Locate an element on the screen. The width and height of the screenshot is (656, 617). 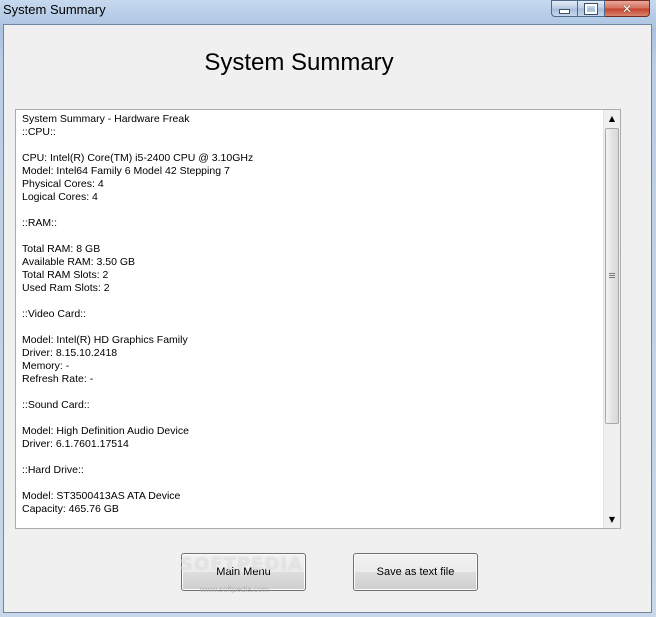
summary-line: Available RAM: 3.50 GB is located at coordinates (79, 262).